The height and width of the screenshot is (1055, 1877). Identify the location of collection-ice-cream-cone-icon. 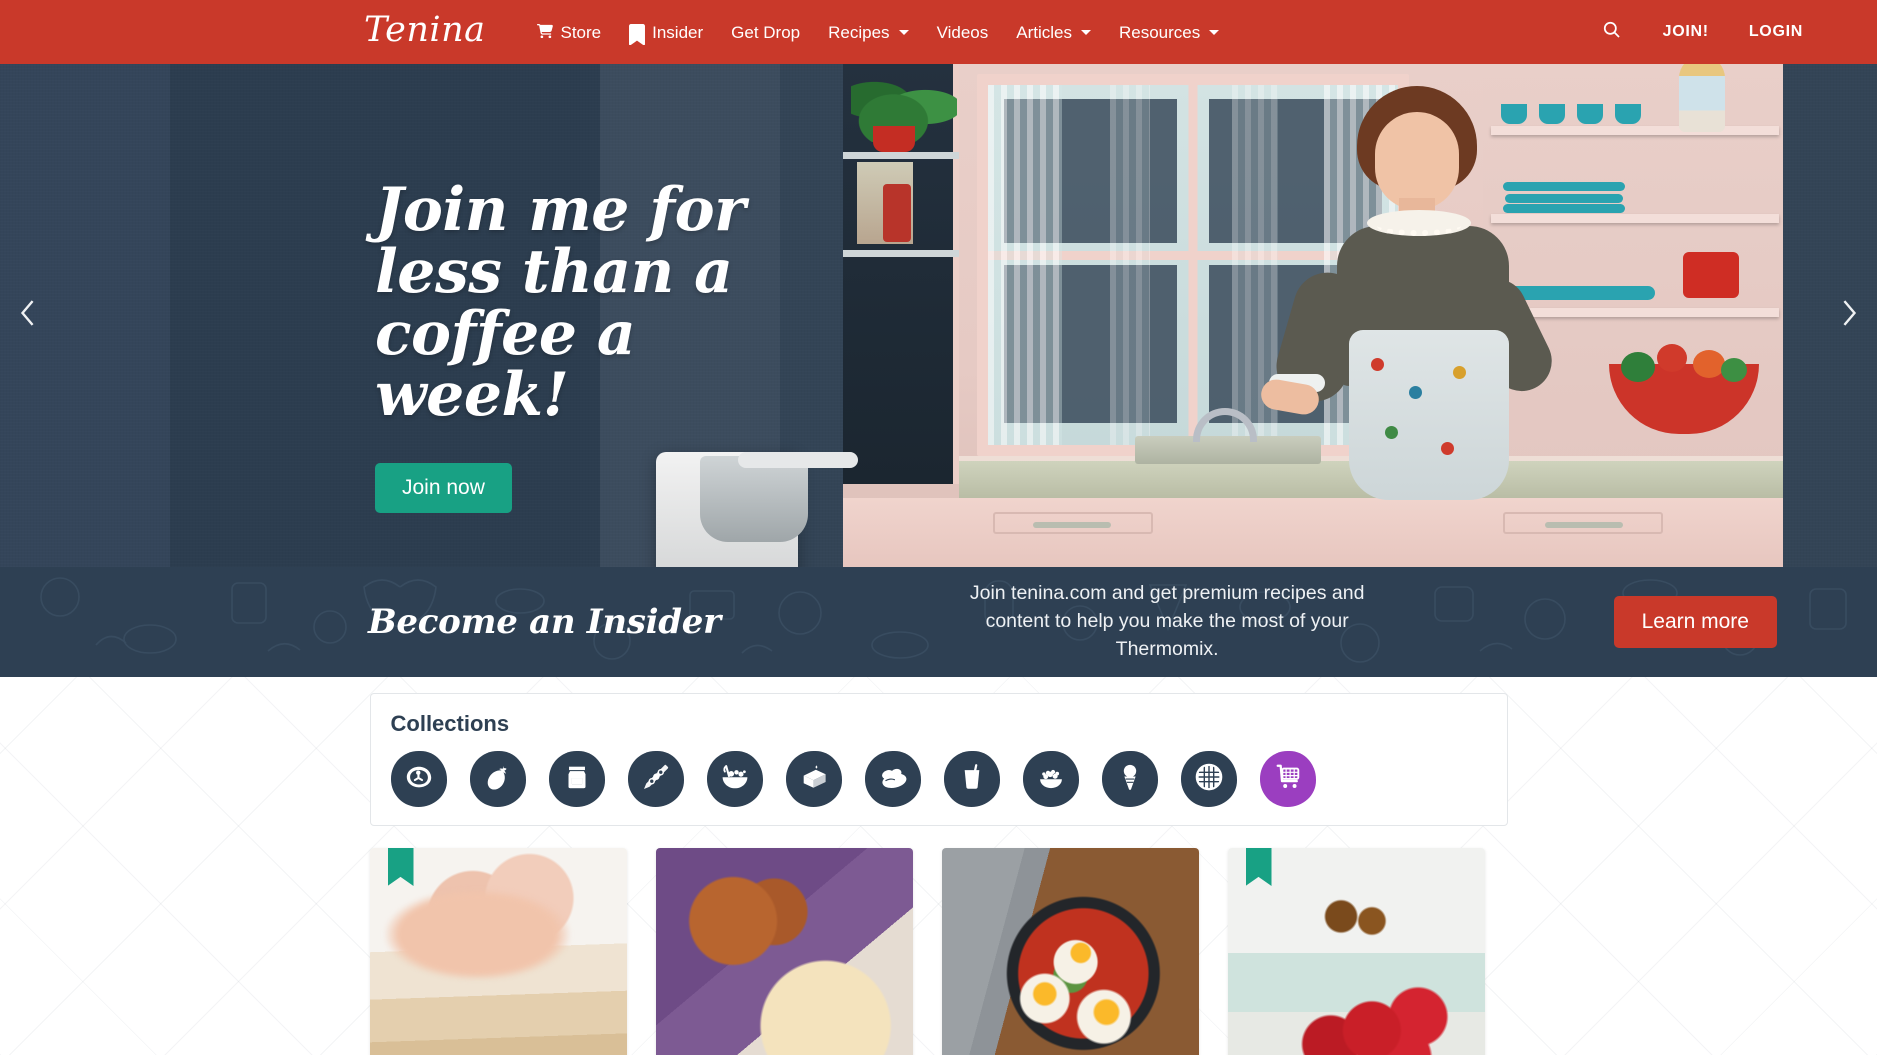
(1129, 779).